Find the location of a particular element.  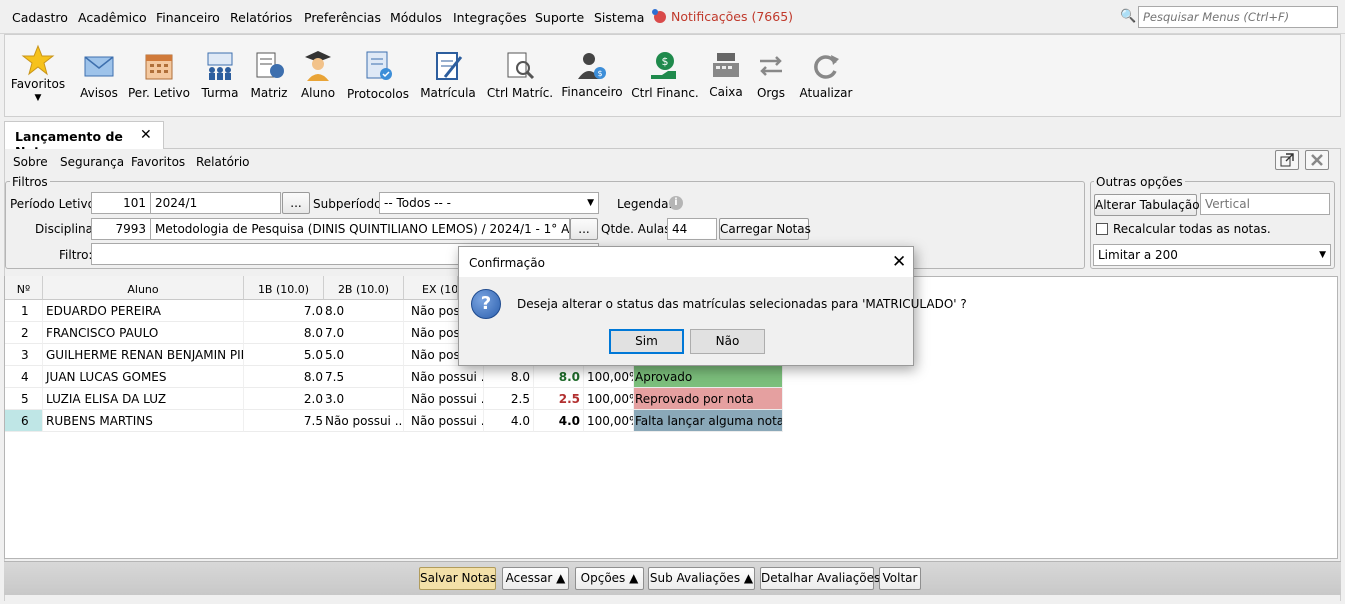

menu-sistema: Sistema is located at coordinates (619, 17).